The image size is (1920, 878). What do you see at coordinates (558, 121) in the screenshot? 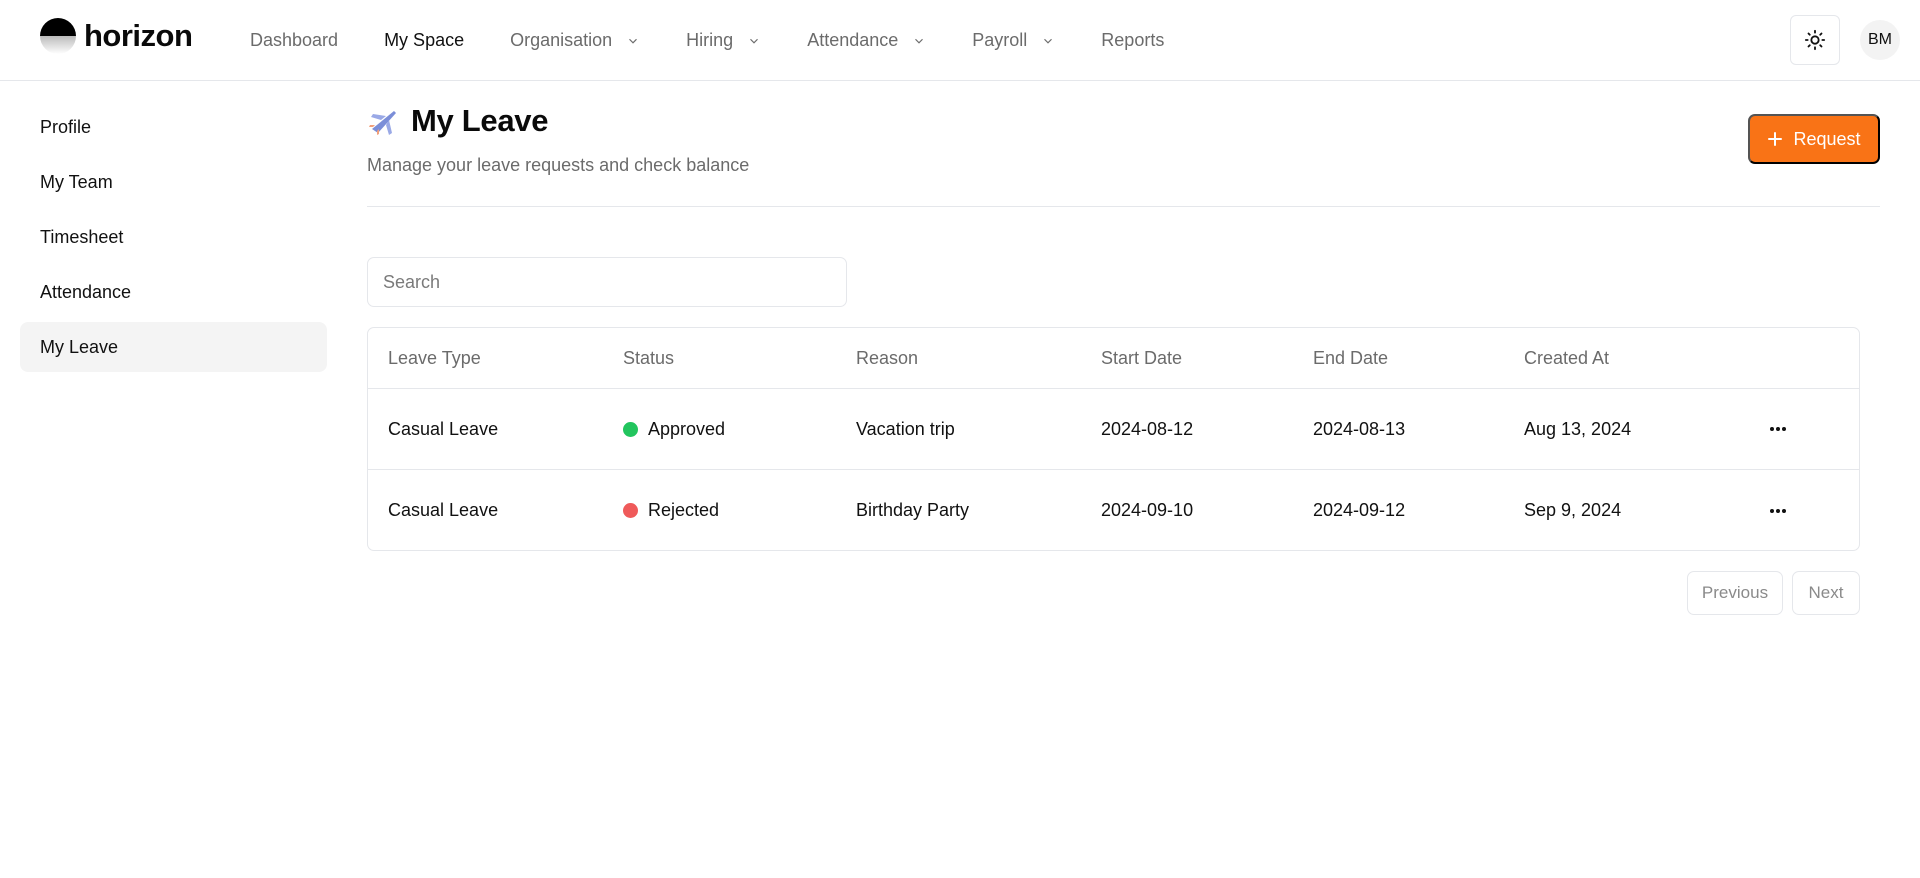
I see `page-title-row: My Leave` at bounding box center [558, 121].